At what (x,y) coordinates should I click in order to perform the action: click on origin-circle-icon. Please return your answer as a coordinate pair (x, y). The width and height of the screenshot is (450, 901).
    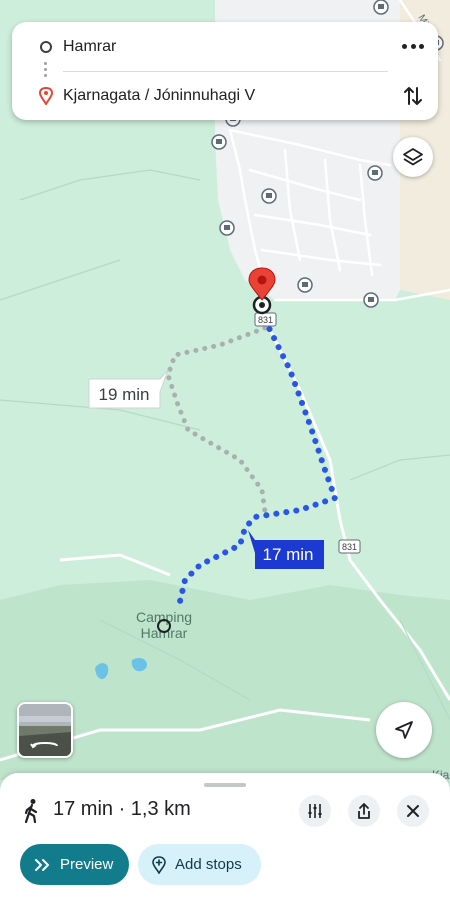
    Looking at the image, I should click on (46, 47).